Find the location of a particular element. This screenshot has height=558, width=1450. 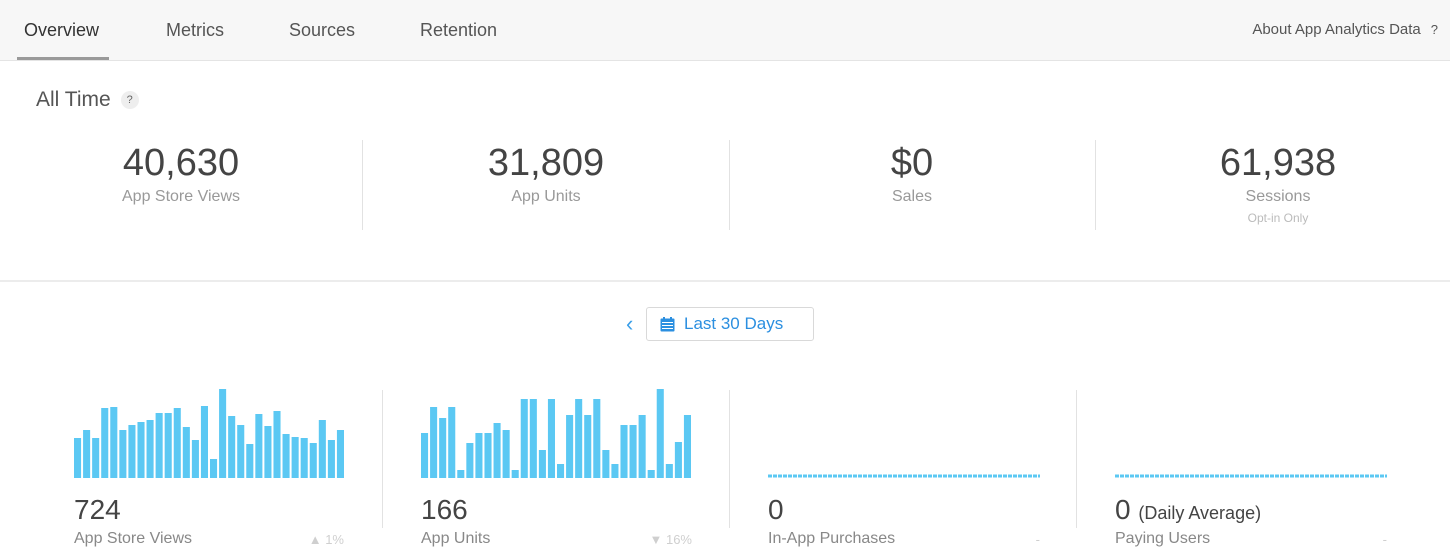

change-up-arrow-icon: ▲ is located at coordinates (315, 539).